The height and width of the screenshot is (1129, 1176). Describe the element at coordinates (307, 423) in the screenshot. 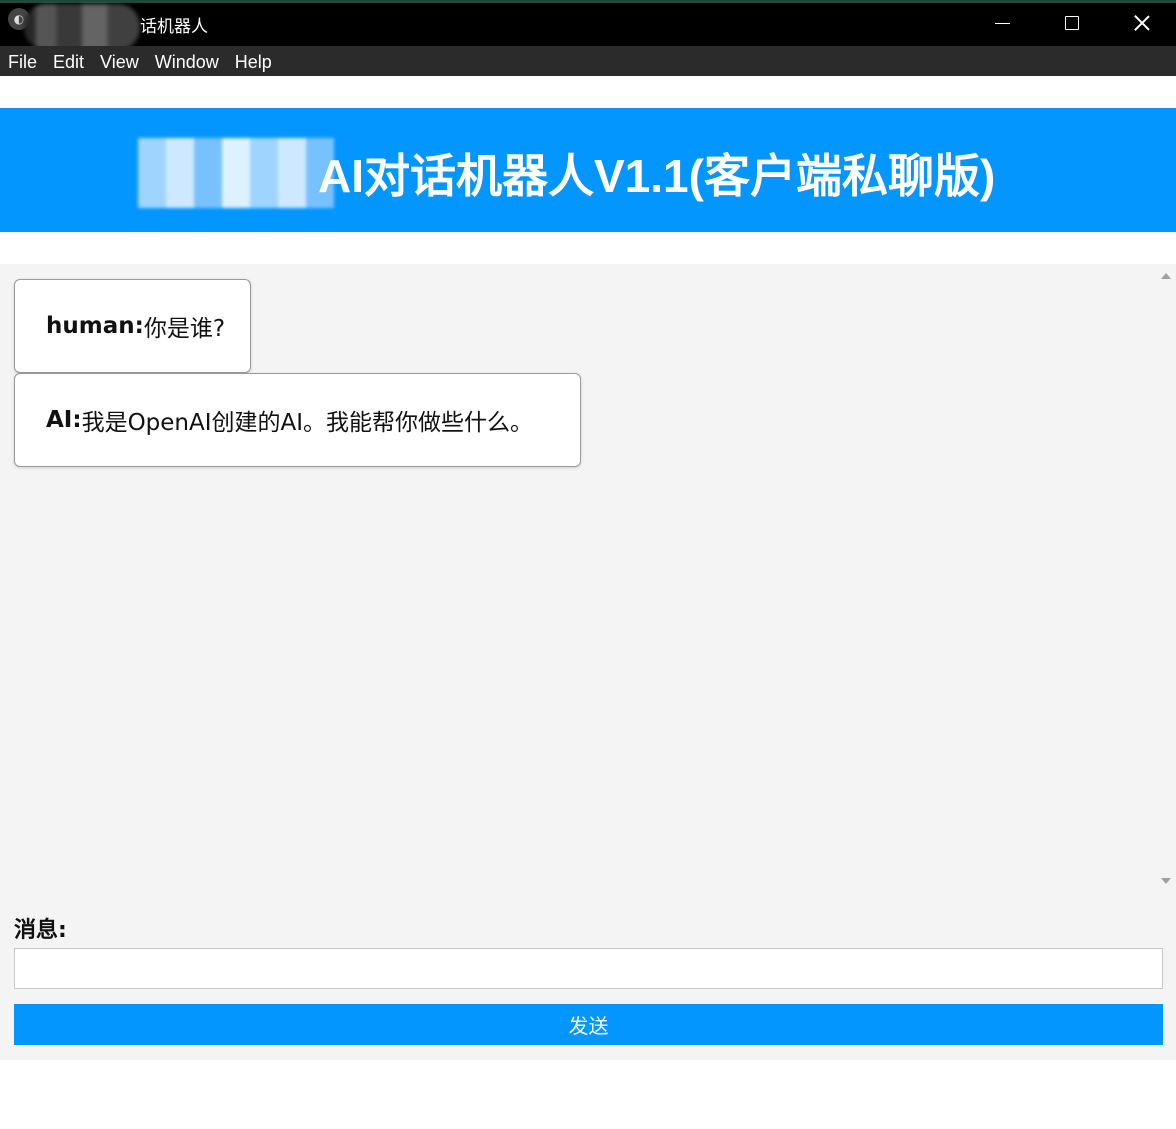

I see `message-text: 我是OpenAI创建的AI。我能帮你做些什么。` at that location.